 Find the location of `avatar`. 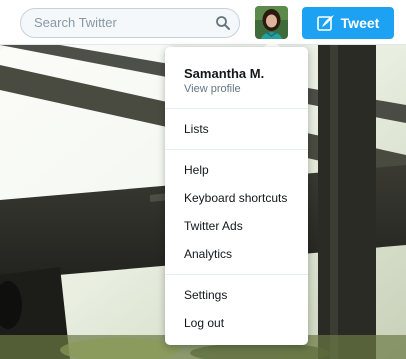

avatar is located at coordinates (271, 22).